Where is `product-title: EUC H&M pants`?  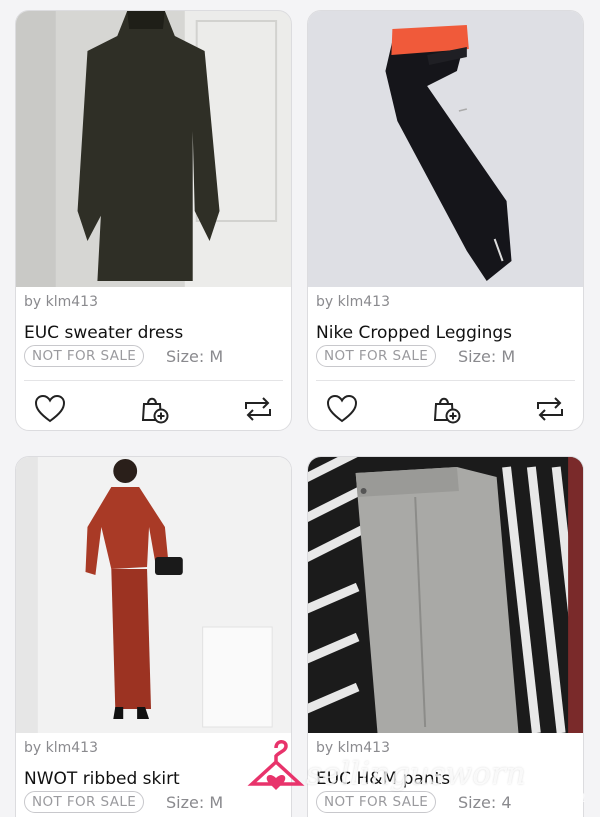 product-title: EUC H&M pants is located at coordinates (383, 779).